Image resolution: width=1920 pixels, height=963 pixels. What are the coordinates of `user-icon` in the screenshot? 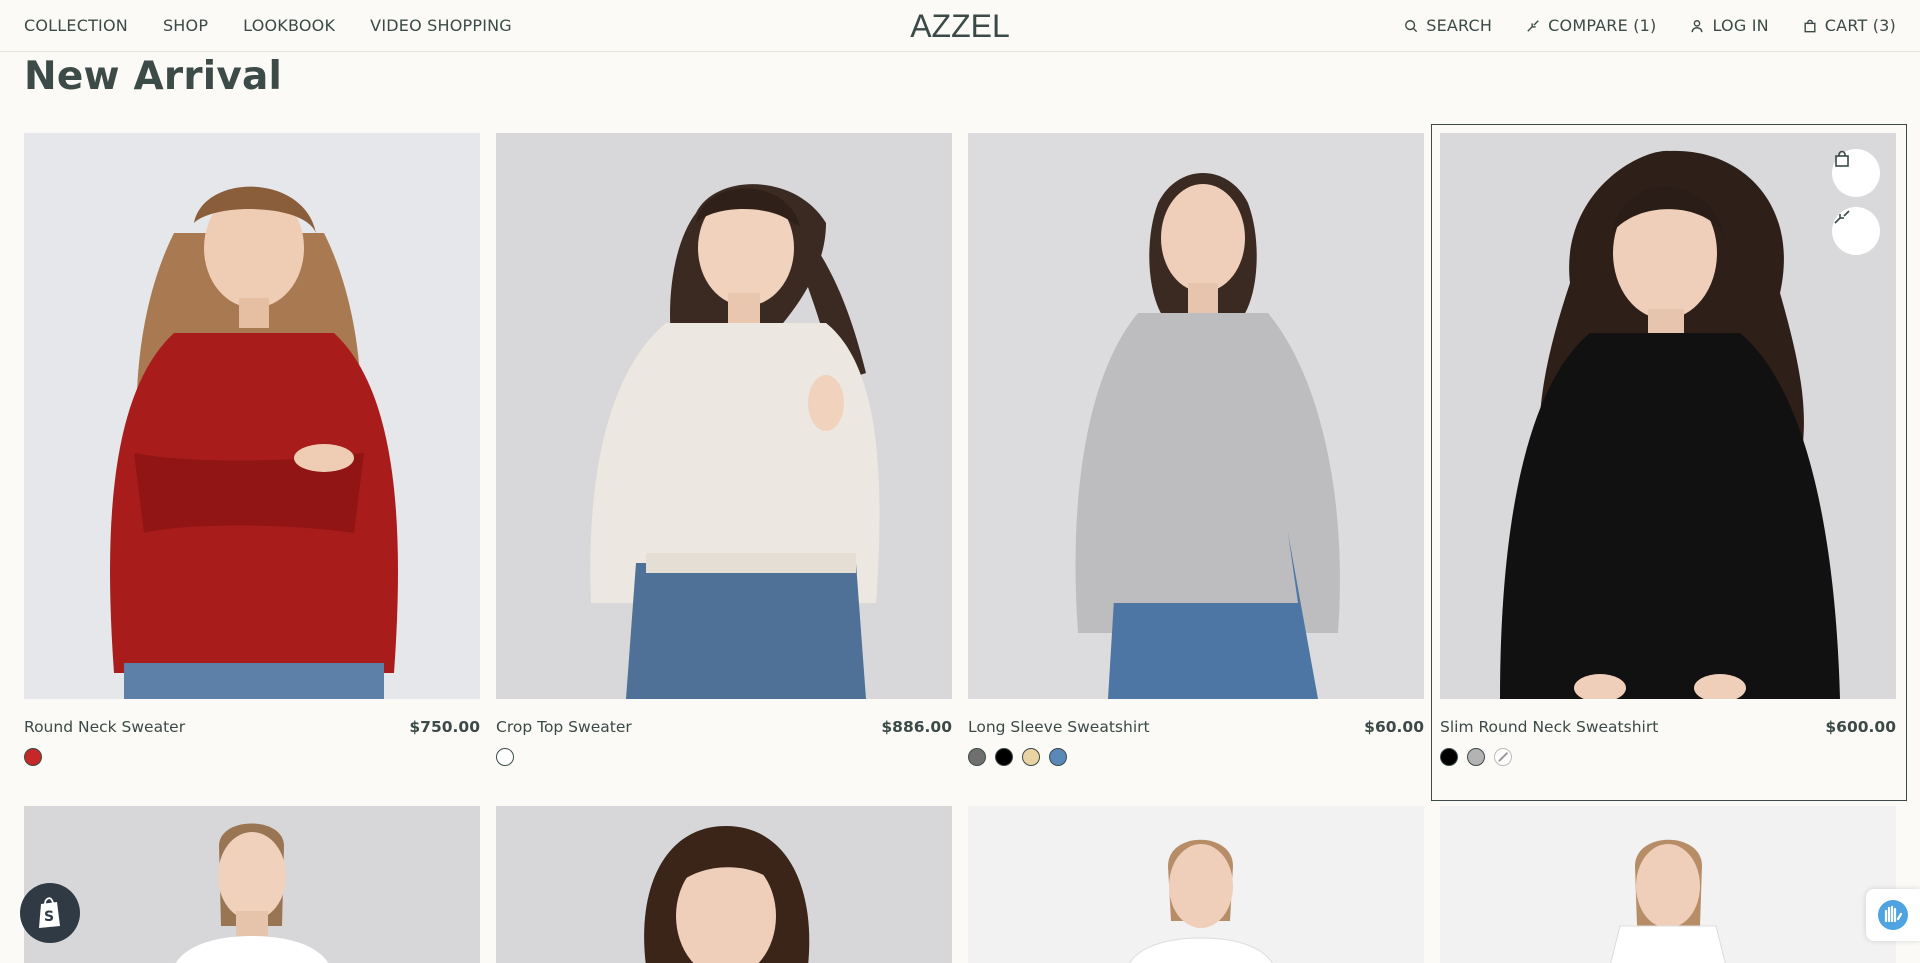 It's located at (1697, 25).